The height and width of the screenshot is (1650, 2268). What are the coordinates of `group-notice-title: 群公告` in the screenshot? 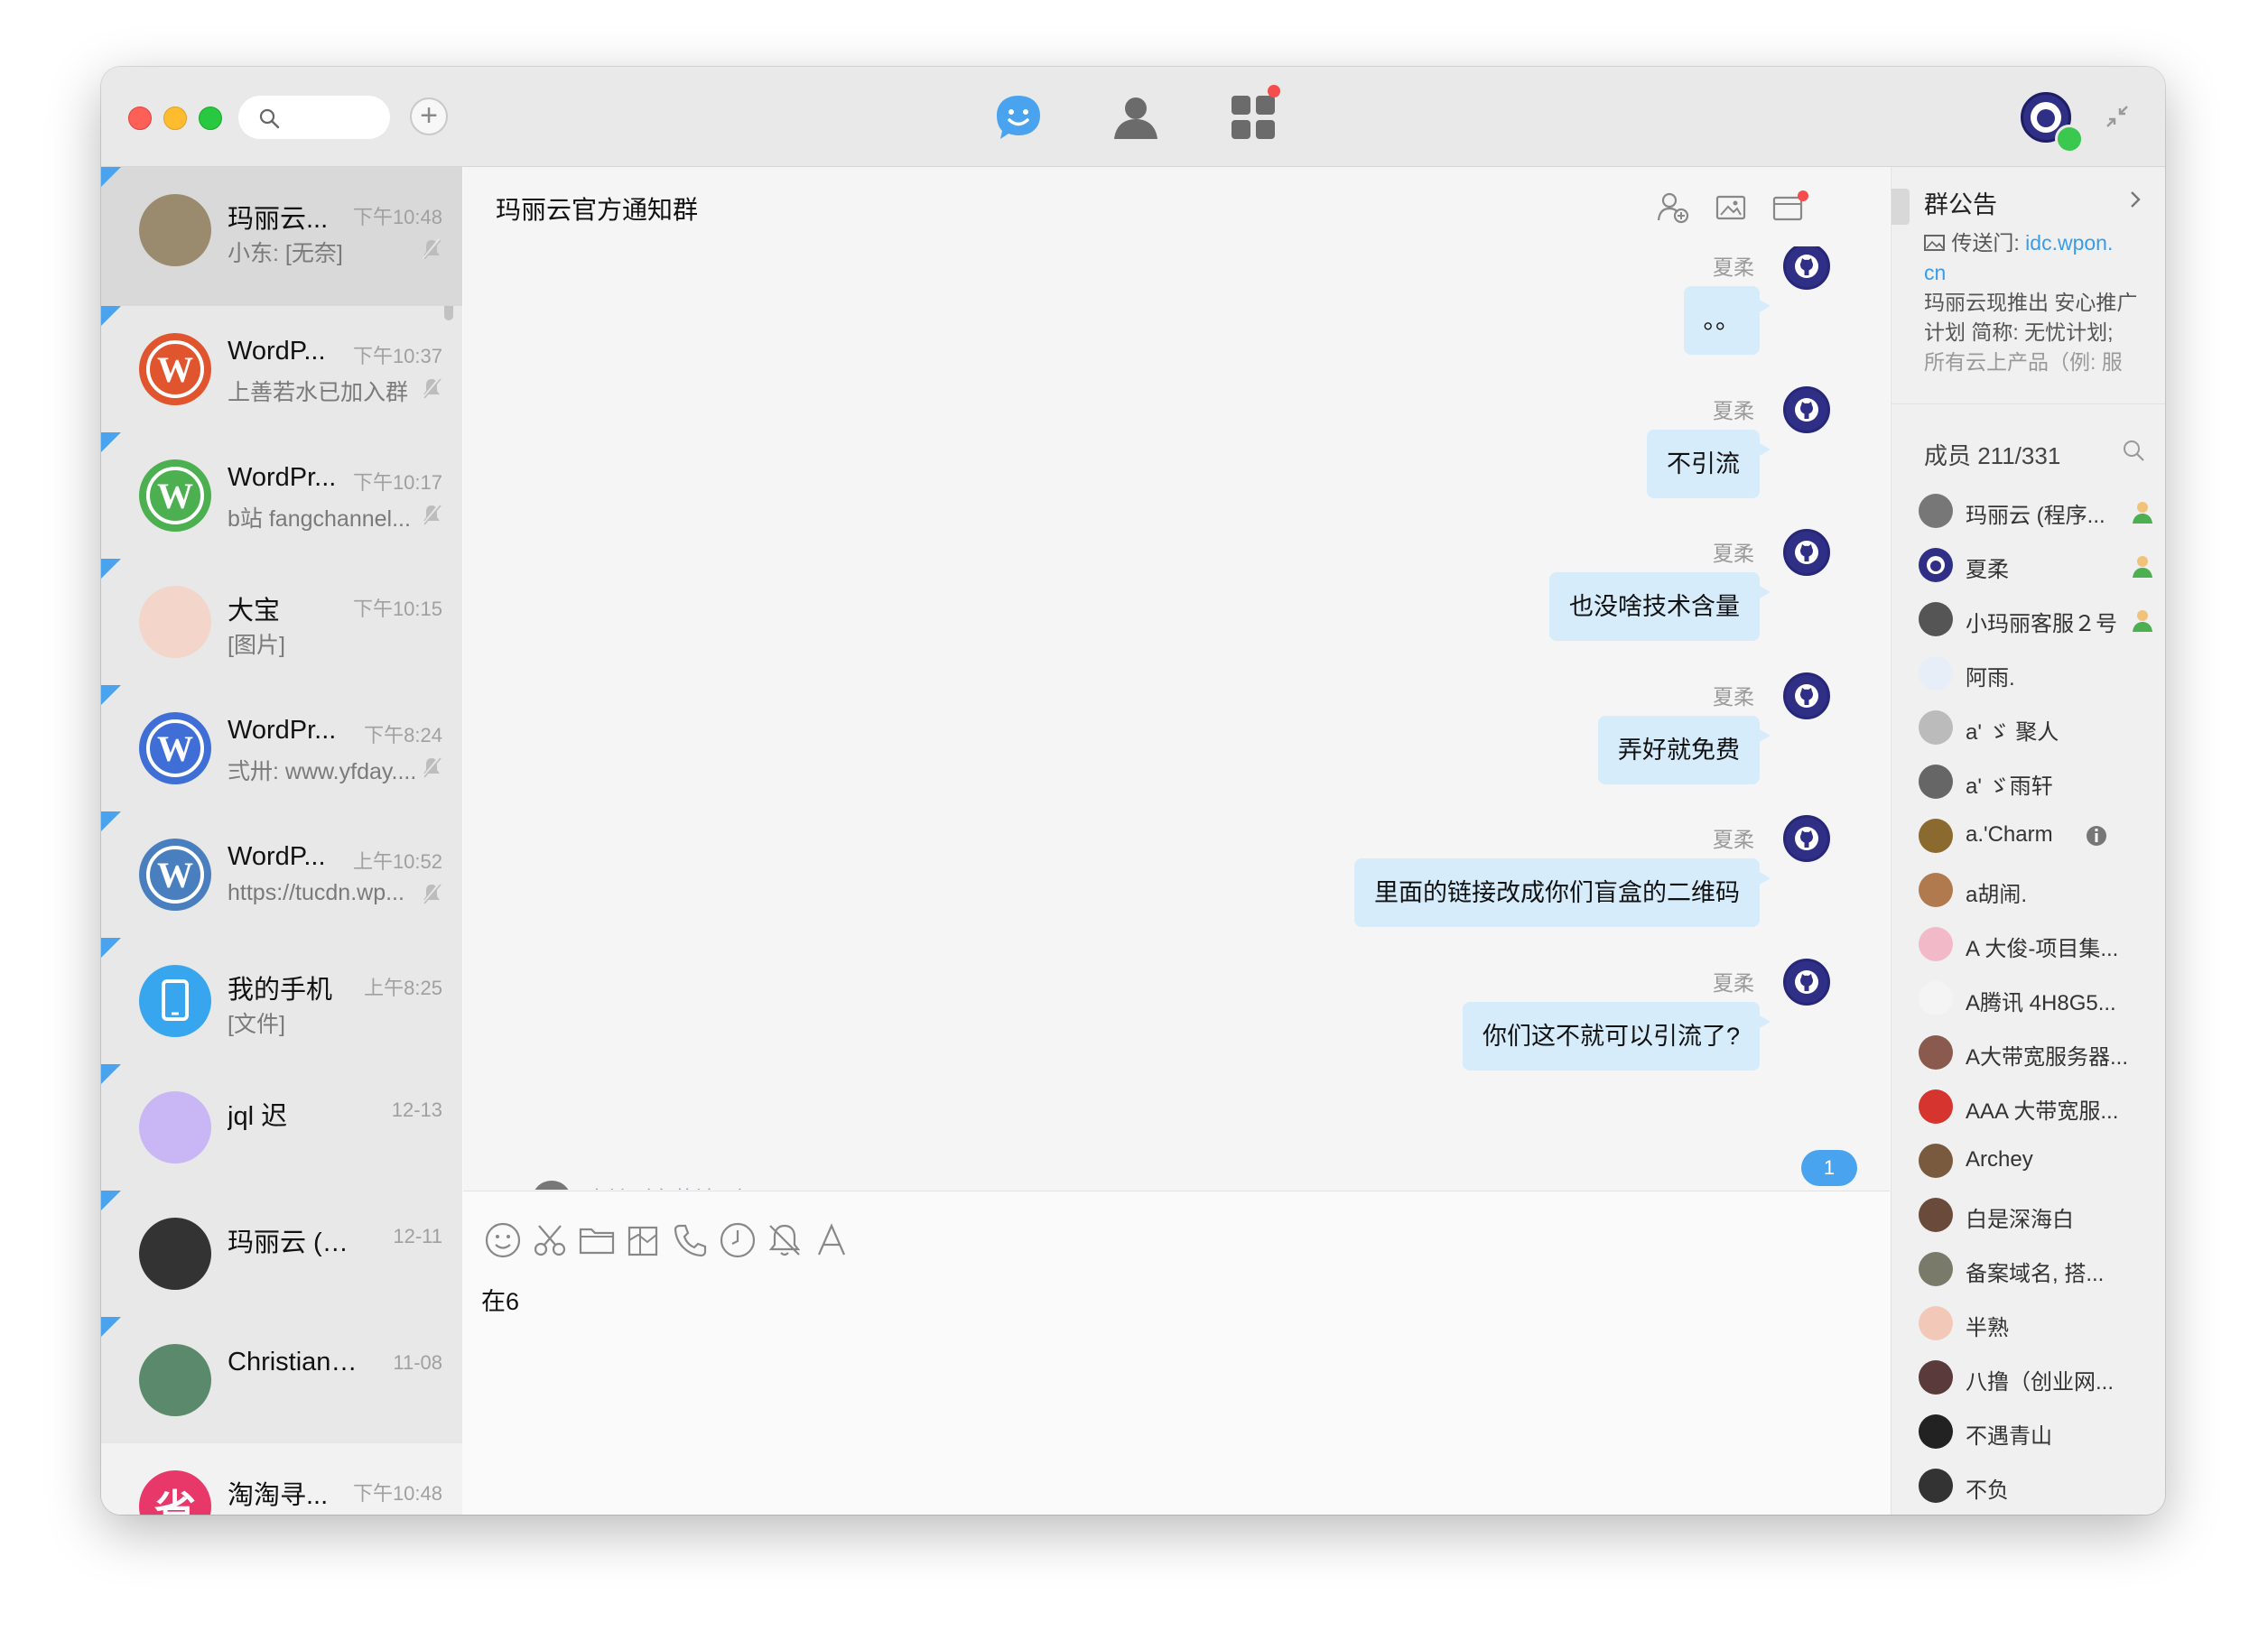 It's located at (1960, 202).